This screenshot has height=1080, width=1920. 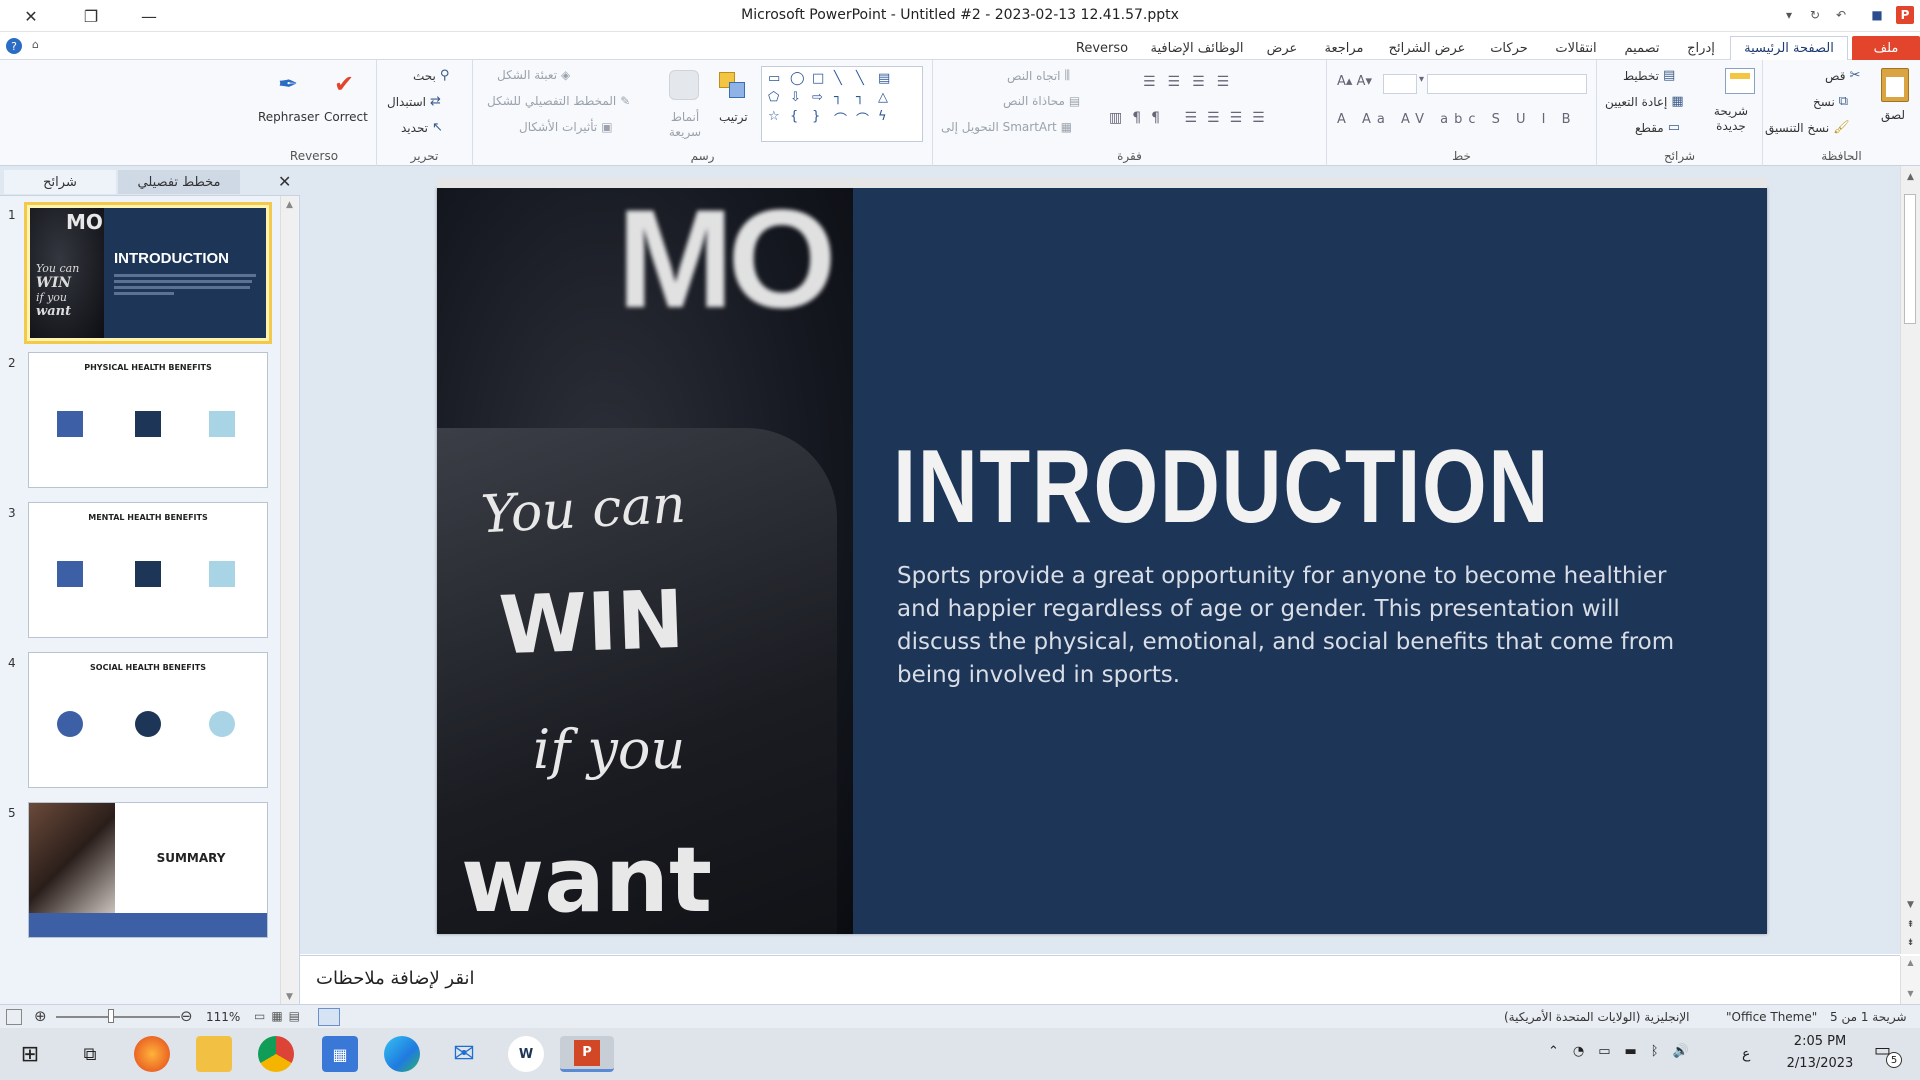 What do you see at coordinates (1041, 101) in the screenshot?
I see `align-text-button: محاذاة النص ▤` at bounding box center [1041, 101].